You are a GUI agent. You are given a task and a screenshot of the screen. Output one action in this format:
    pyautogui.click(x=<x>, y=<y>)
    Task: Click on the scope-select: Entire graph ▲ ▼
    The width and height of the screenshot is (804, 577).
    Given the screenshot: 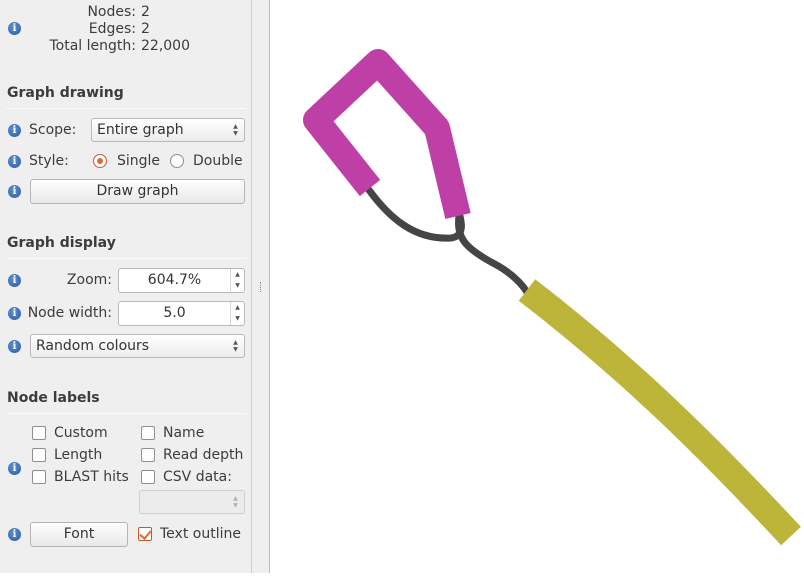 What is the action you would take?
    pyautogui.click(x=168, y=130)
    